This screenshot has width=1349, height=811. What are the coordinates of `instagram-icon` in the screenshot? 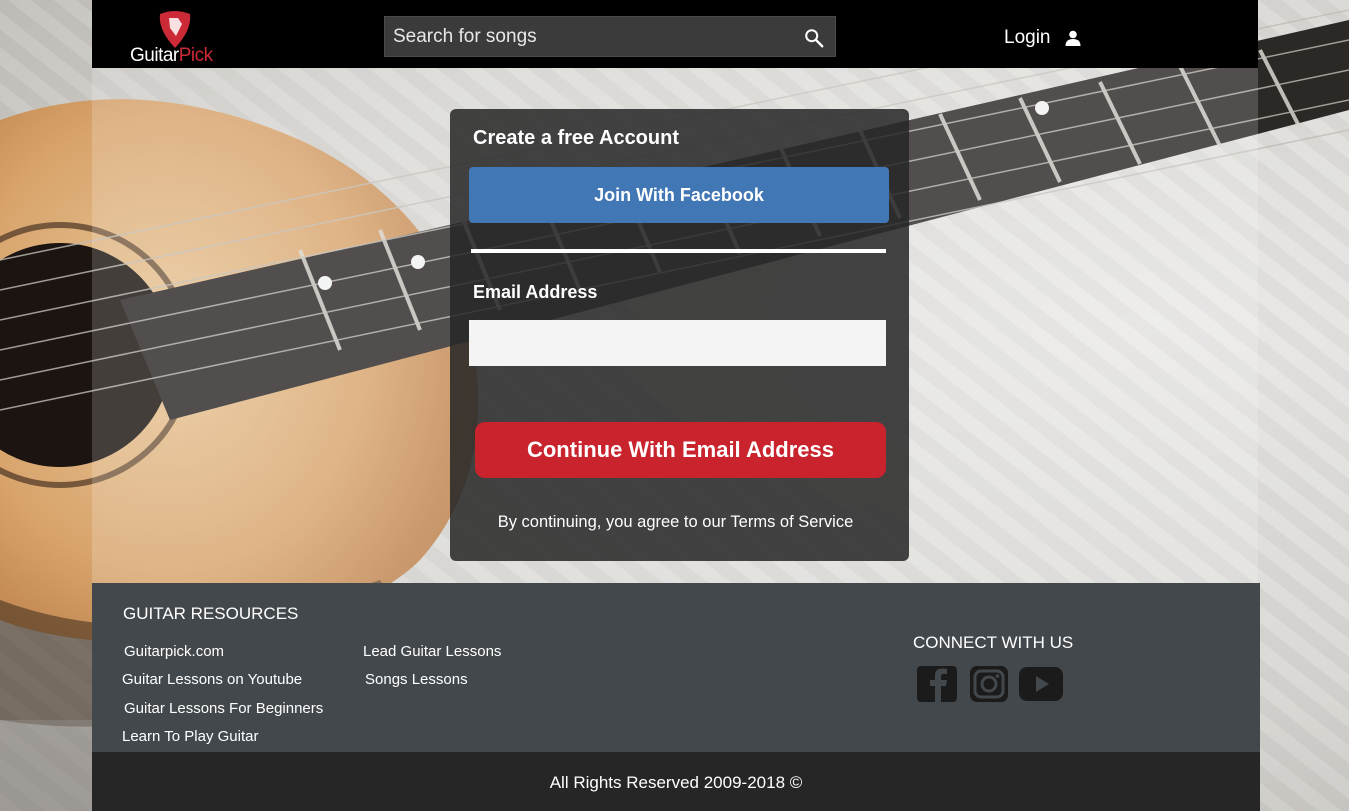 It's located at (990, 684).